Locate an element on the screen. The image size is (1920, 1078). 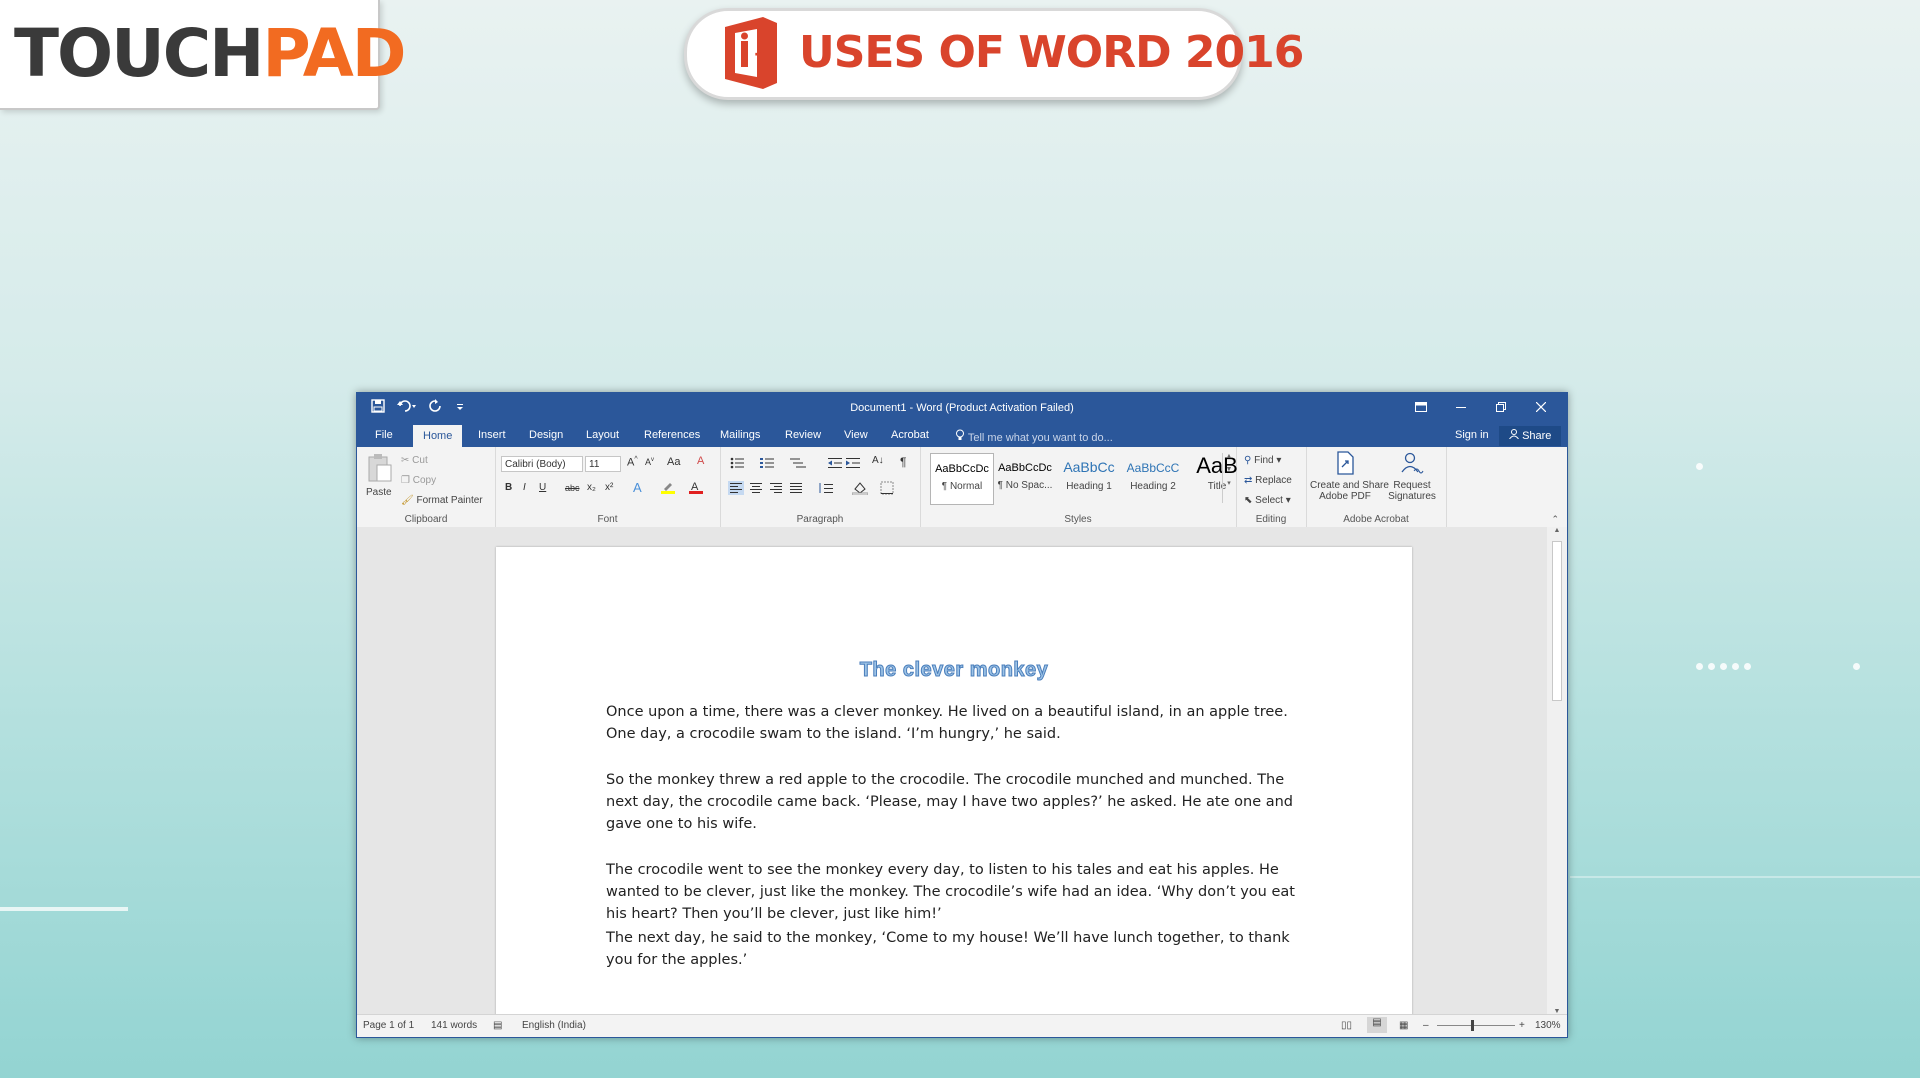
scroll-up-icon: ▲ is located at coordinates (1557, 530).